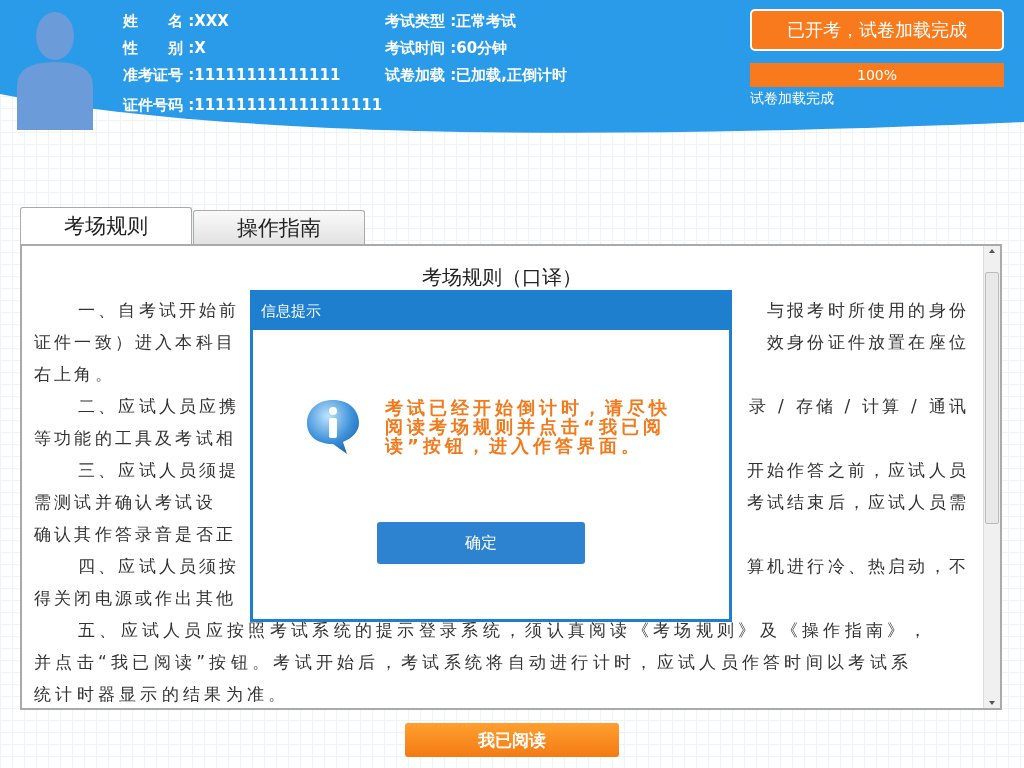 Image resolution: width=1024 pixels, height=768 pixels. What do you see at coordinates (159, 310) in the screenshot?
I see `rule-text: 一、自考试开始前` at bounding box center [159, 310].